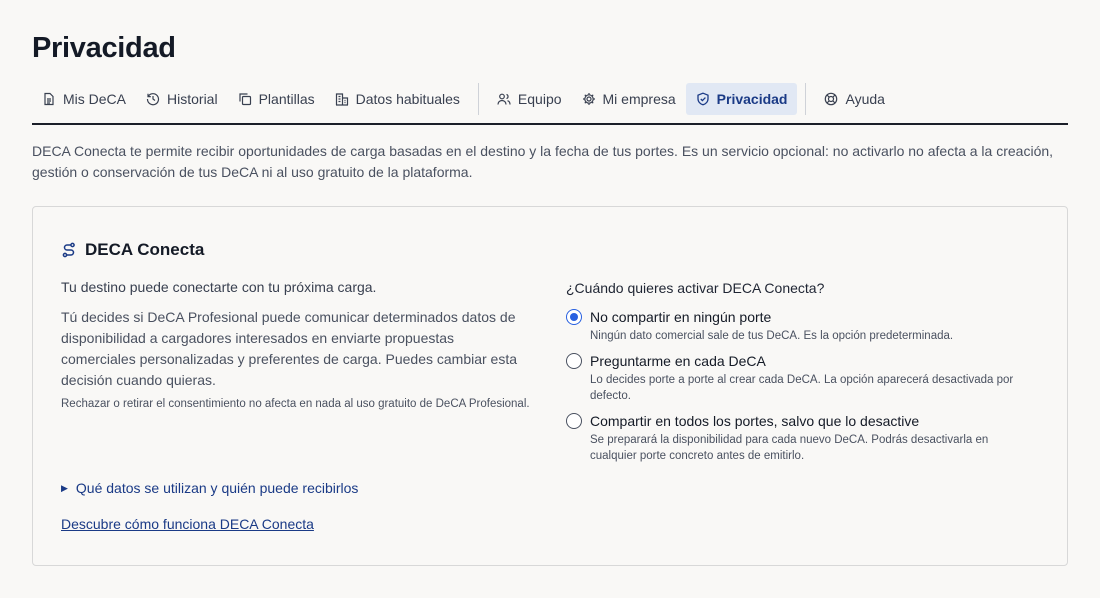  What do you see at coordinates (574, 421) in the screenshot?
I see `radio-share-all` at bounding box center [574, 421].